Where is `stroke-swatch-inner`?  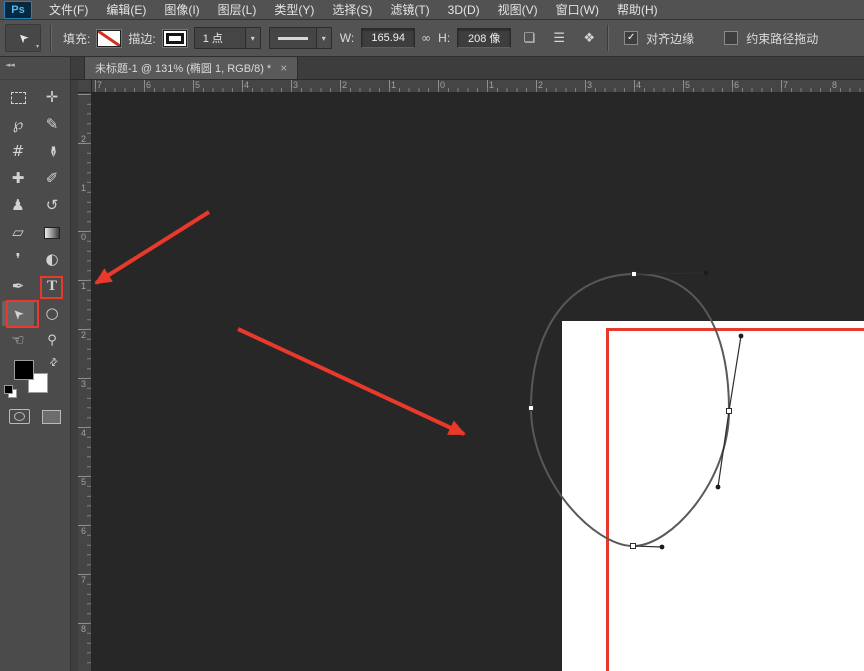 stroke-swatch-inner is located at coordinates (174, 38).